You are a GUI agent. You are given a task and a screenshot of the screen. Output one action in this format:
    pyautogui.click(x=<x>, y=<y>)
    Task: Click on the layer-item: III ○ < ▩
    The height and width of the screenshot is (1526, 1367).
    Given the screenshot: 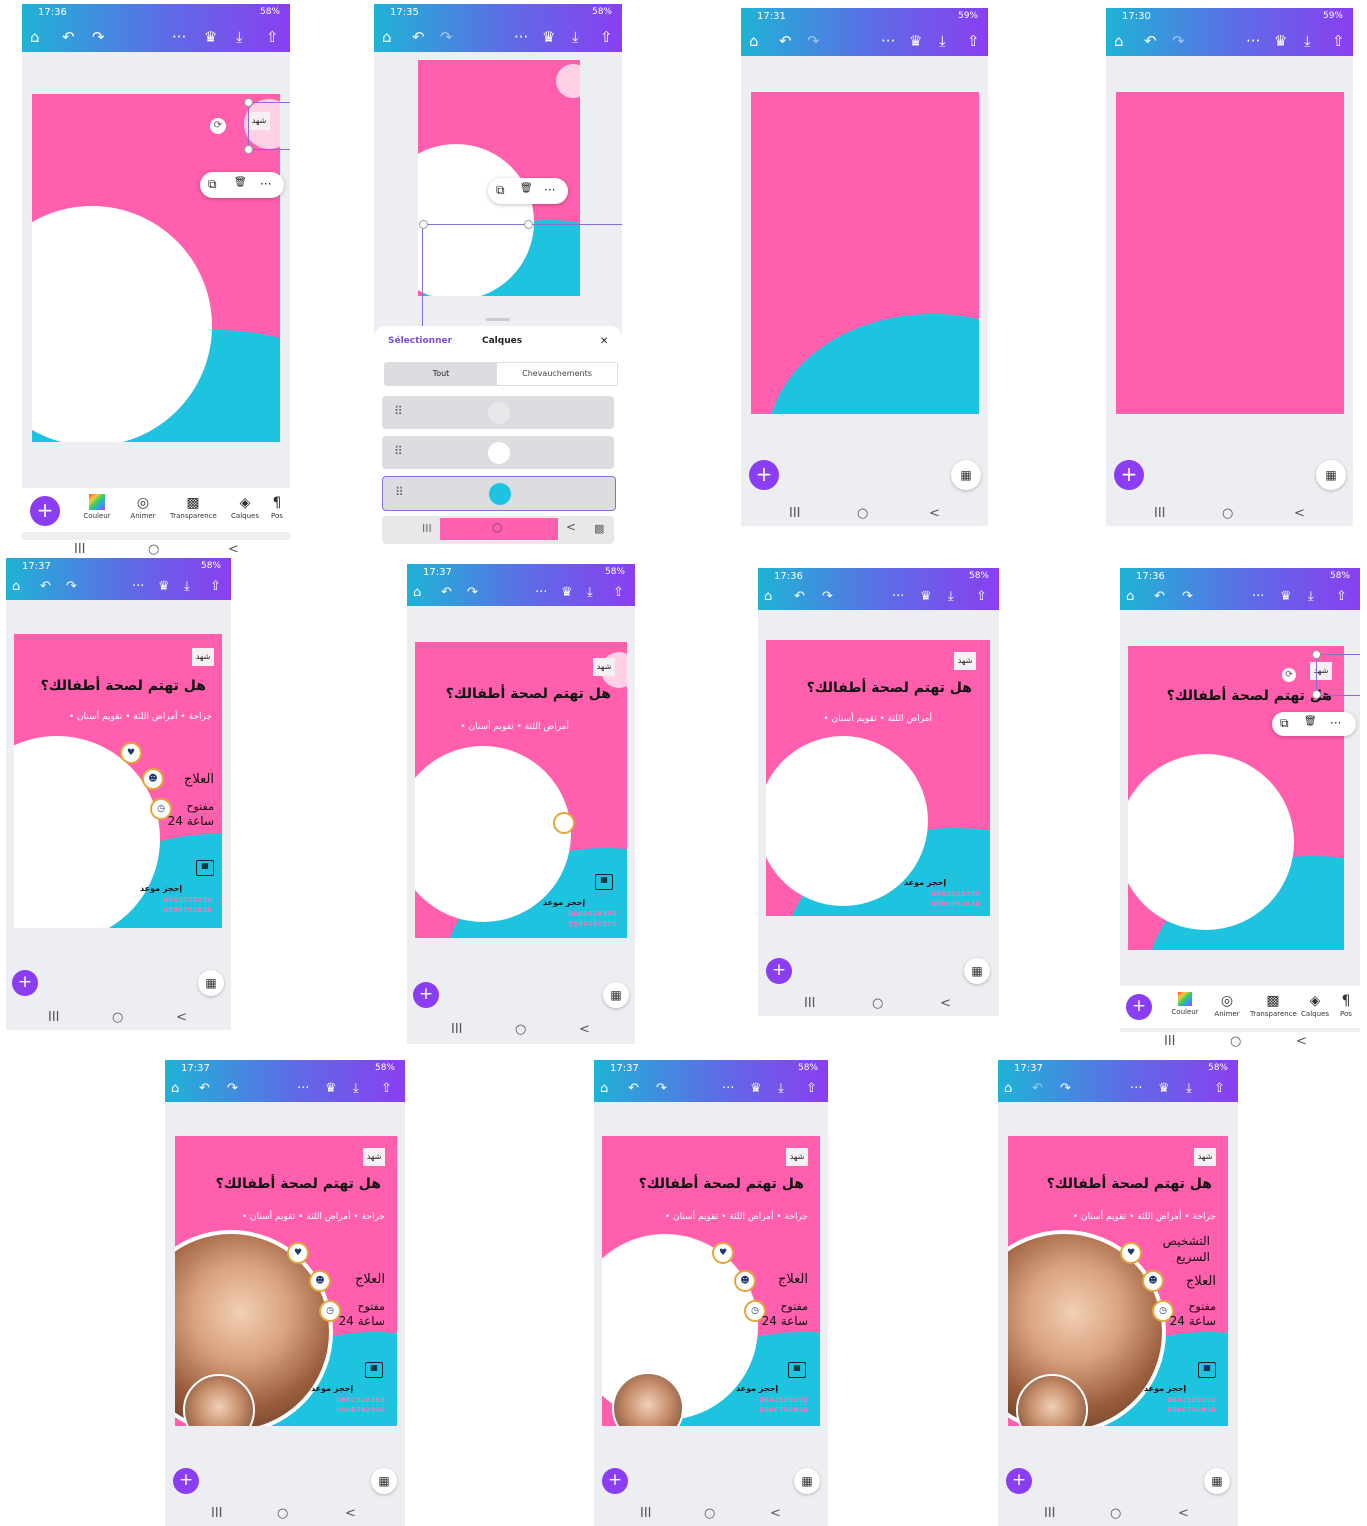 What is the action you would take?
    pyautogui.click(x=498, y=530)
    